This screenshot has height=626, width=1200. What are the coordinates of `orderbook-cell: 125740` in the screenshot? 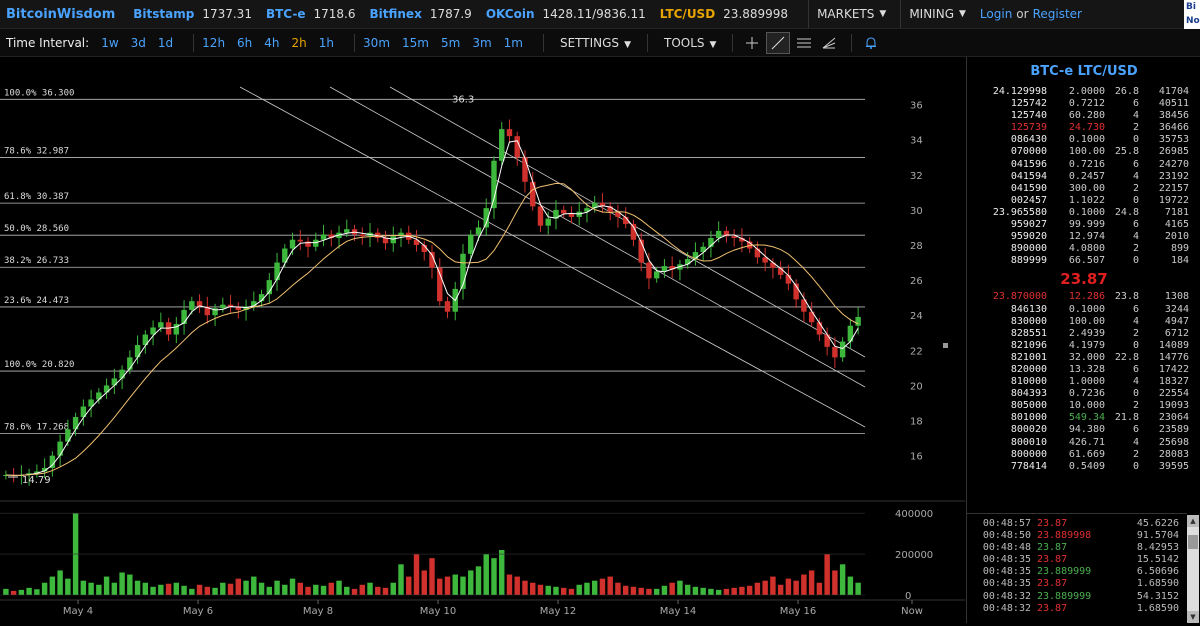 It's located at (1028, 116).